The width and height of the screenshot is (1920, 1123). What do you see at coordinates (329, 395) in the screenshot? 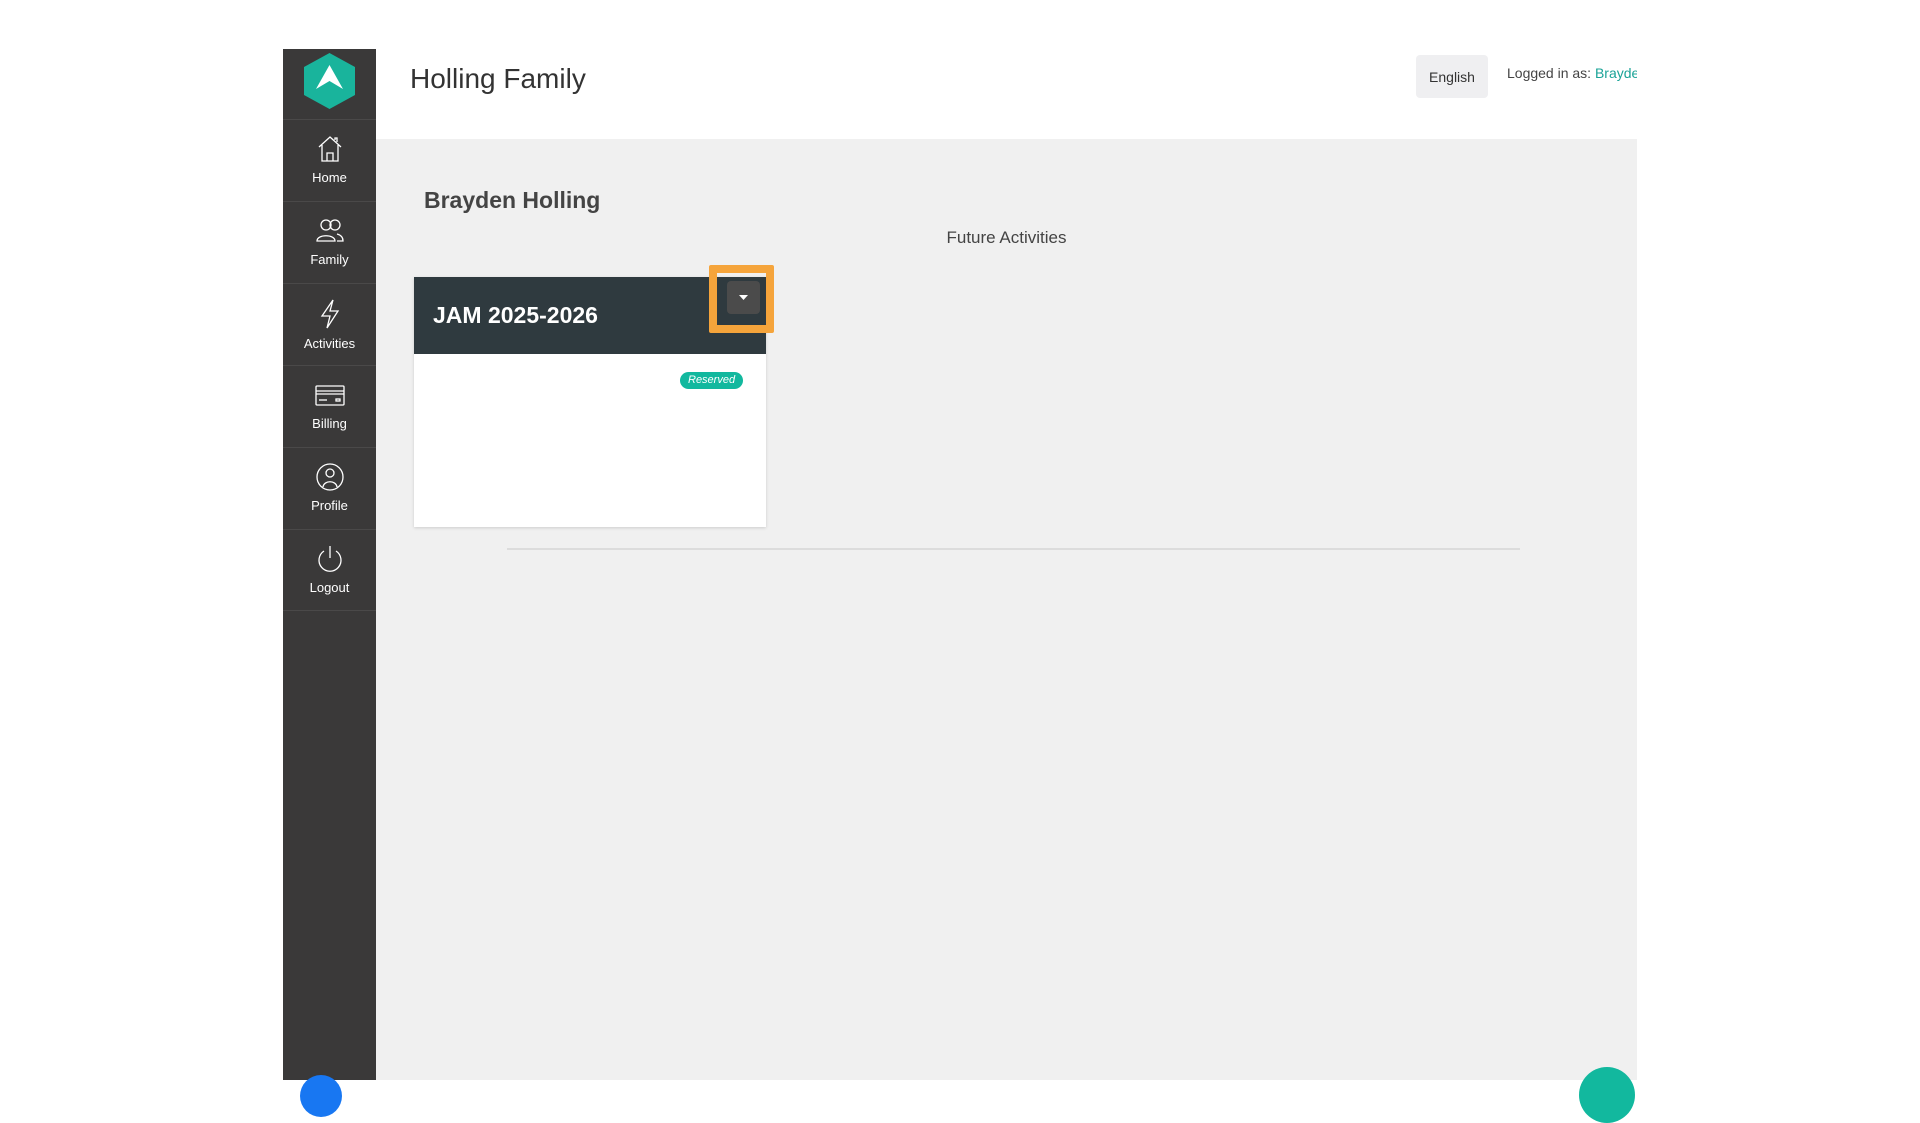
I see `credit-card-icon` at bounding box center [329, 395].